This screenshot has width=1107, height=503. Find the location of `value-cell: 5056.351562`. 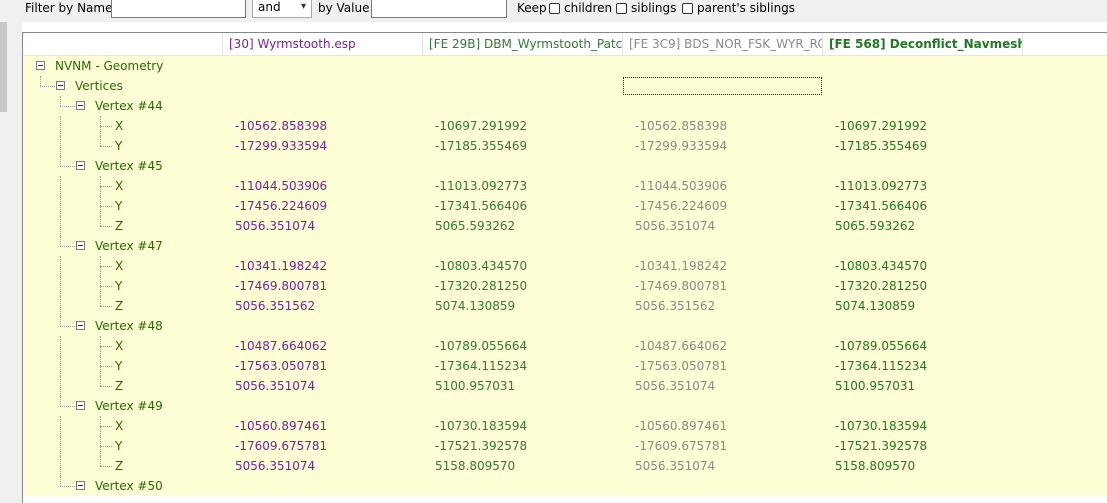

value-cell: 5056.351562 is located at coordinates (323, 306).